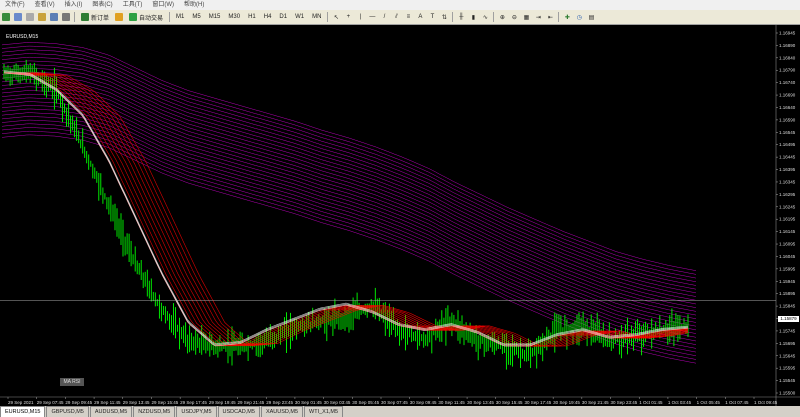 Image resolution: width=800 pixels, height=417 pixels. I want to click on current-price-tag: 1.15879, so click(788, 319).